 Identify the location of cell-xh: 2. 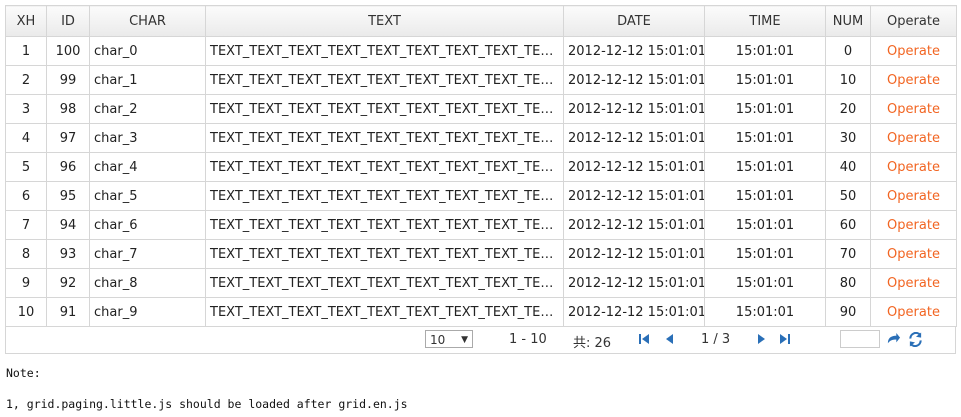
(26, 80).